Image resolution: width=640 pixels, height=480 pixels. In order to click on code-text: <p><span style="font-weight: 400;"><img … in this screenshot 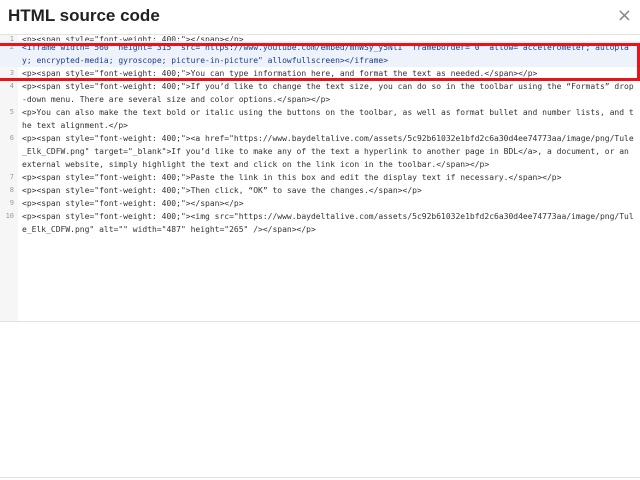, I will do `click(328, 223)`.